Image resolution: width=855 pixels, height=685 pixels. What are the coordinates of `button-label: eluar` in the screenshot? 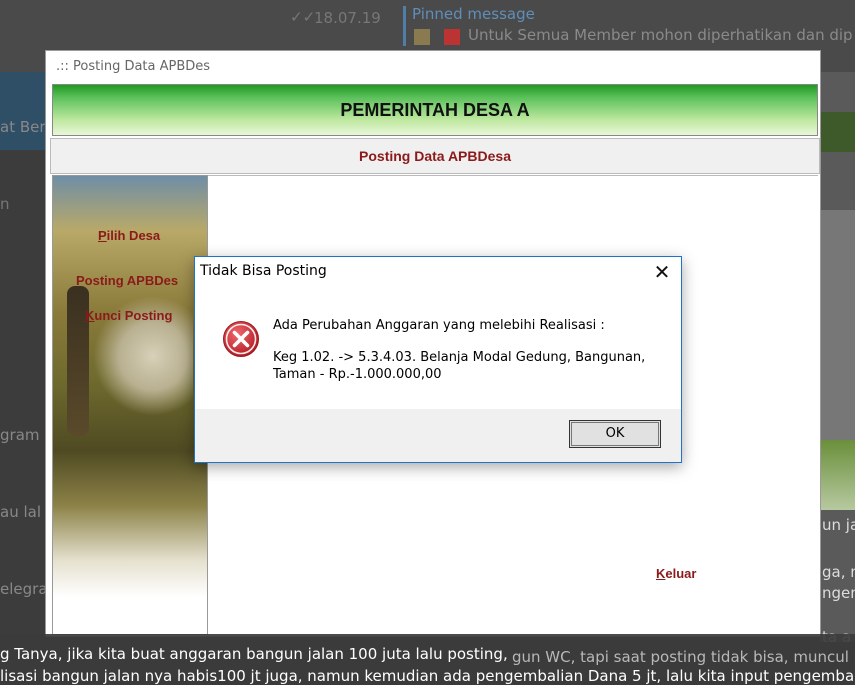 It's located at (681, 573).